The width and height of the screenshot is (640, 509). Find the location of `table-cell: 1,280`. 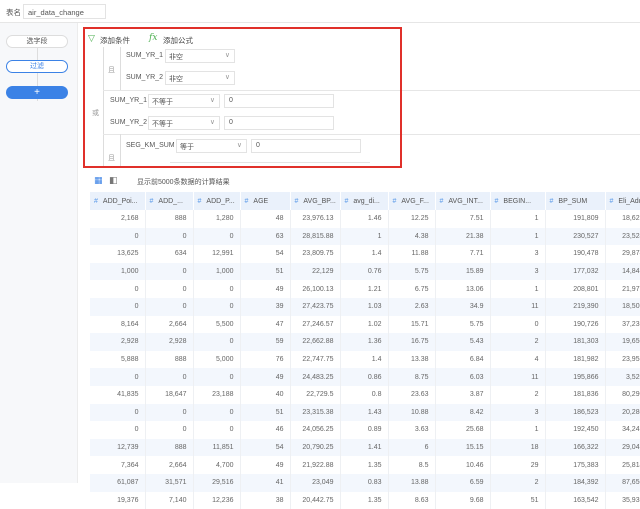

table-cell: 1,280 is located at coordinates (216, 219).